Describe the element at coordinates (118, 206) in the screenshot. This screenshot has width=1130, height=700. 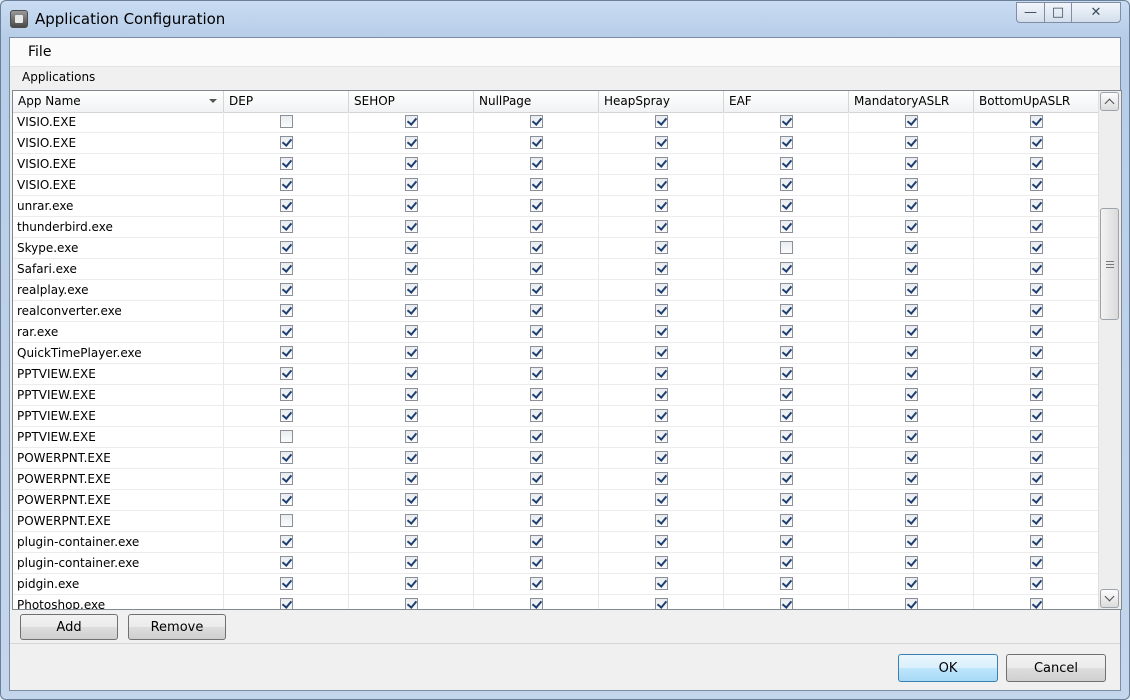
I see `app-name-cell: unrar.exe` at that location.